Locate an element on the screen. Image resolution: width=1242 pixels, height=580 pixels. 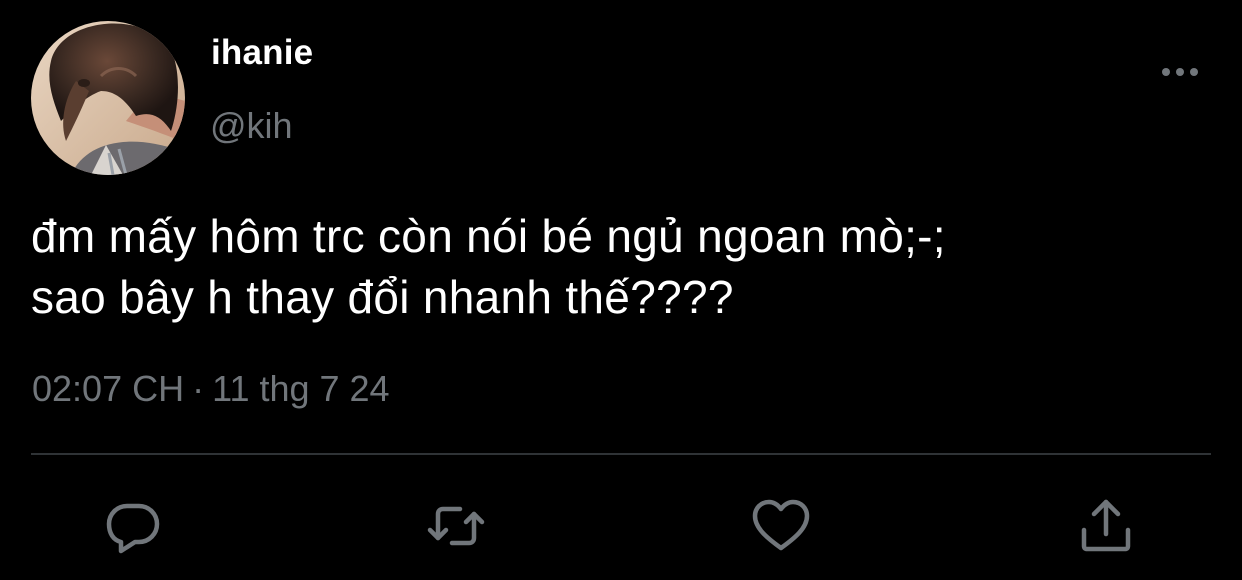
profile-photo-avatar-icon is located at coordinates (108, 98).